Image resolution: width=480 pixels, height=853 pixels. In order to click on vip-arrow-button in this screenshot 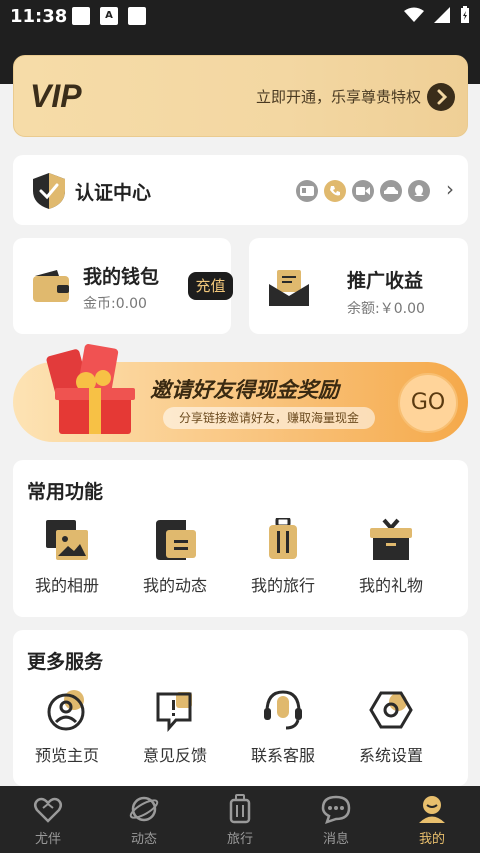, I will do `click(441, 97)`.